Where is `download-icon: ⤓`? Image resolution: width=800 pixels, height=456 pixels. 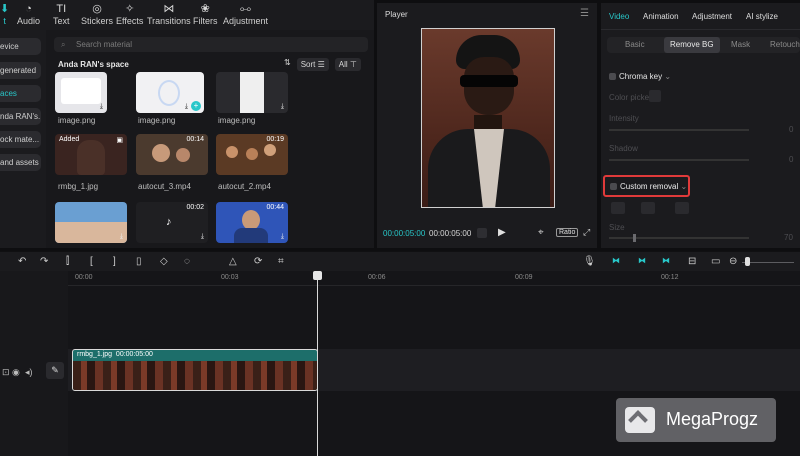
download-icon: ⤓ is located at coordinates (202, 236).